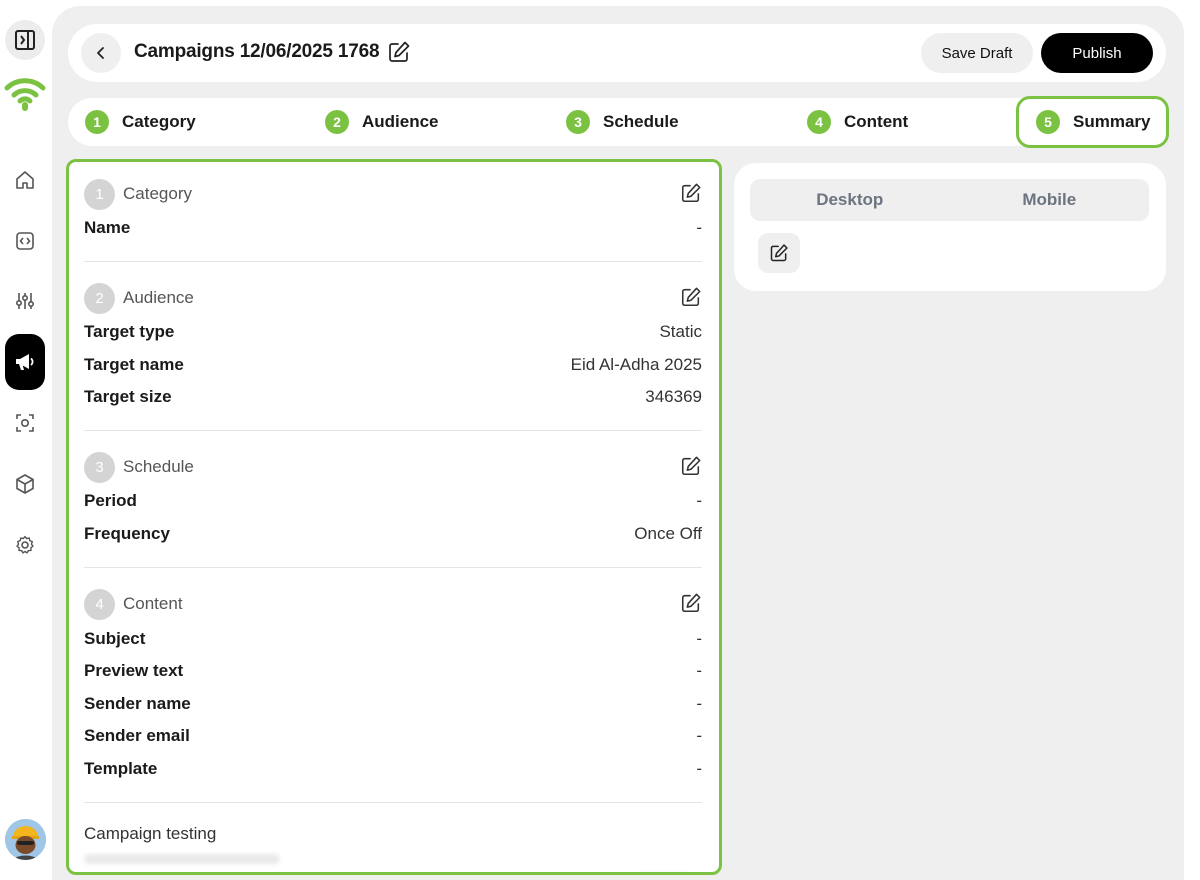 Image resolution: width=1200 pixels, height=880 pixels. Describe the element at coordinates (876, 121) in the screenshot. I see `step-label: Content` at that location.